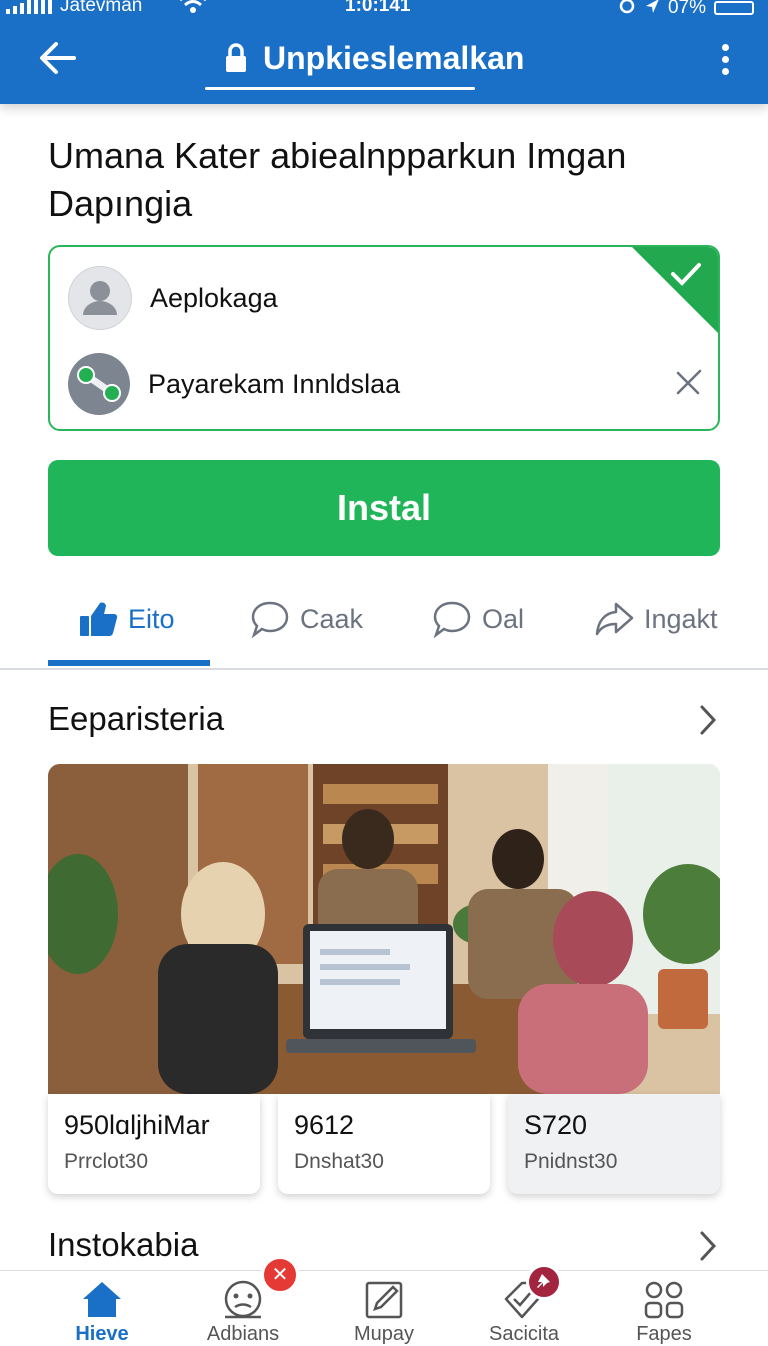 The height and width of the screenshot is (1346, 768). Describe the element at coordinates (332, 618) in the screenshot. I see `tab-label: Caak` at that location.